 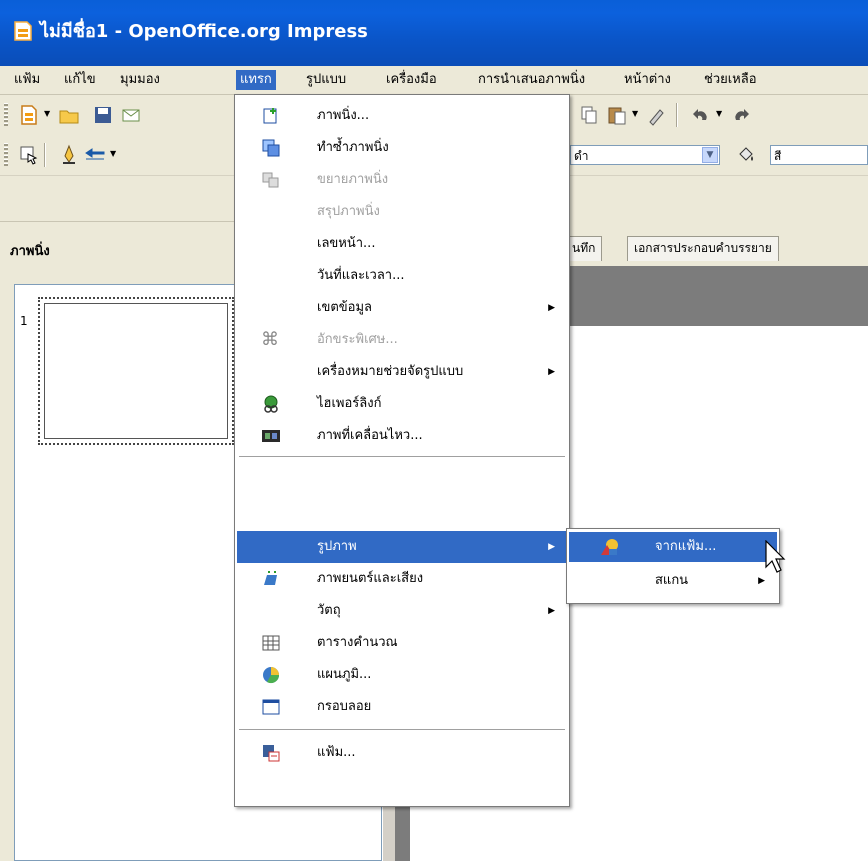 I want to click on redo-icon, so click(x=741, y=115).